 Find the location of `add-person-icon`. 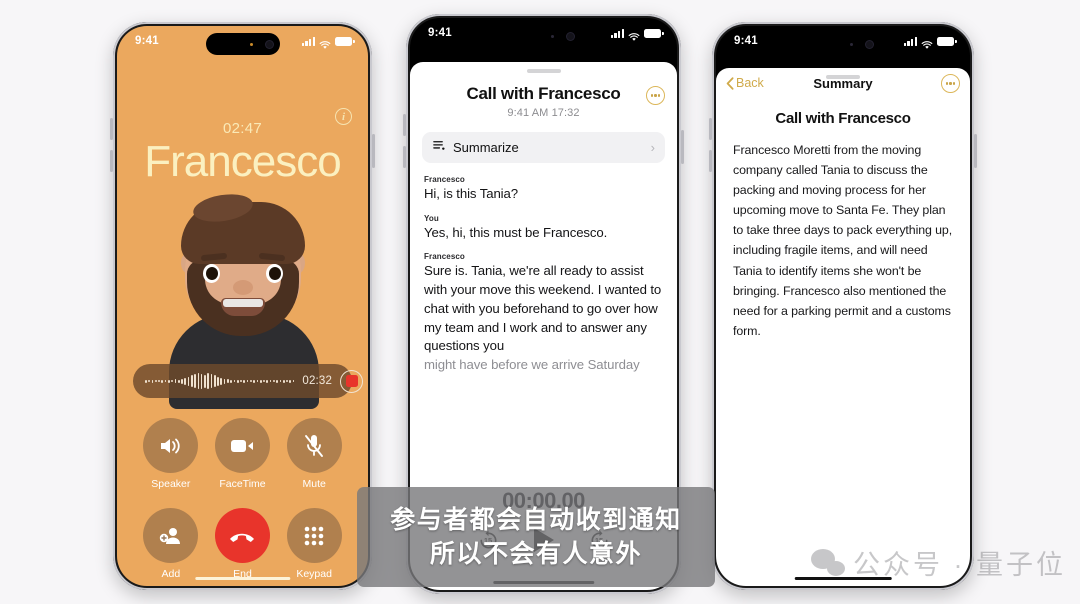

add-person-icon is located at coordinates (171, 535).